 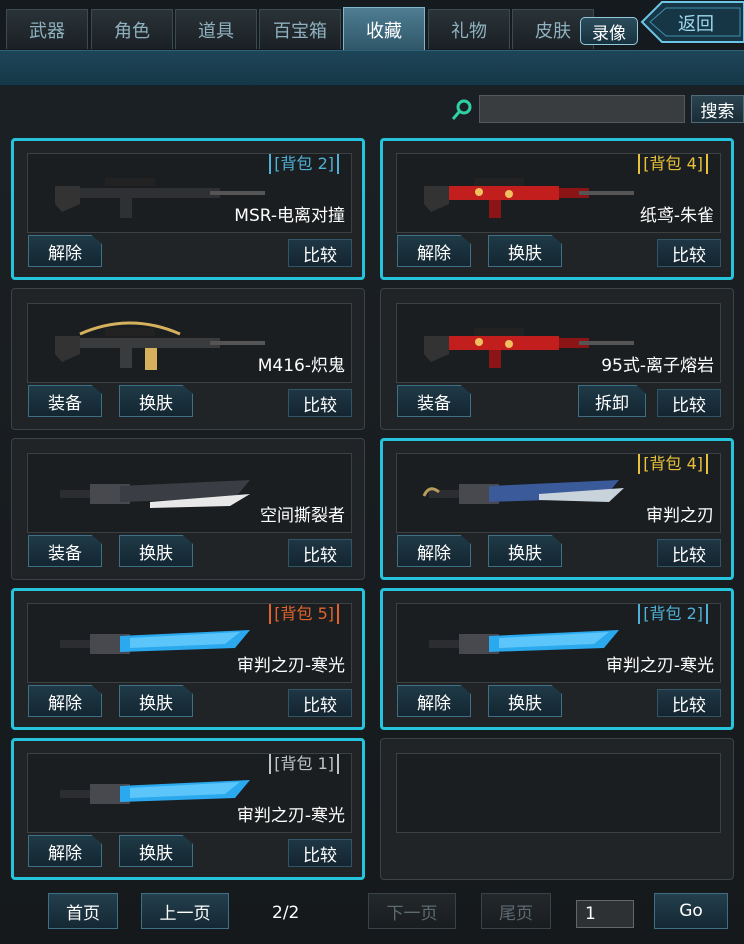 I want to click on go-button: Go, so click(x=691, y=911).